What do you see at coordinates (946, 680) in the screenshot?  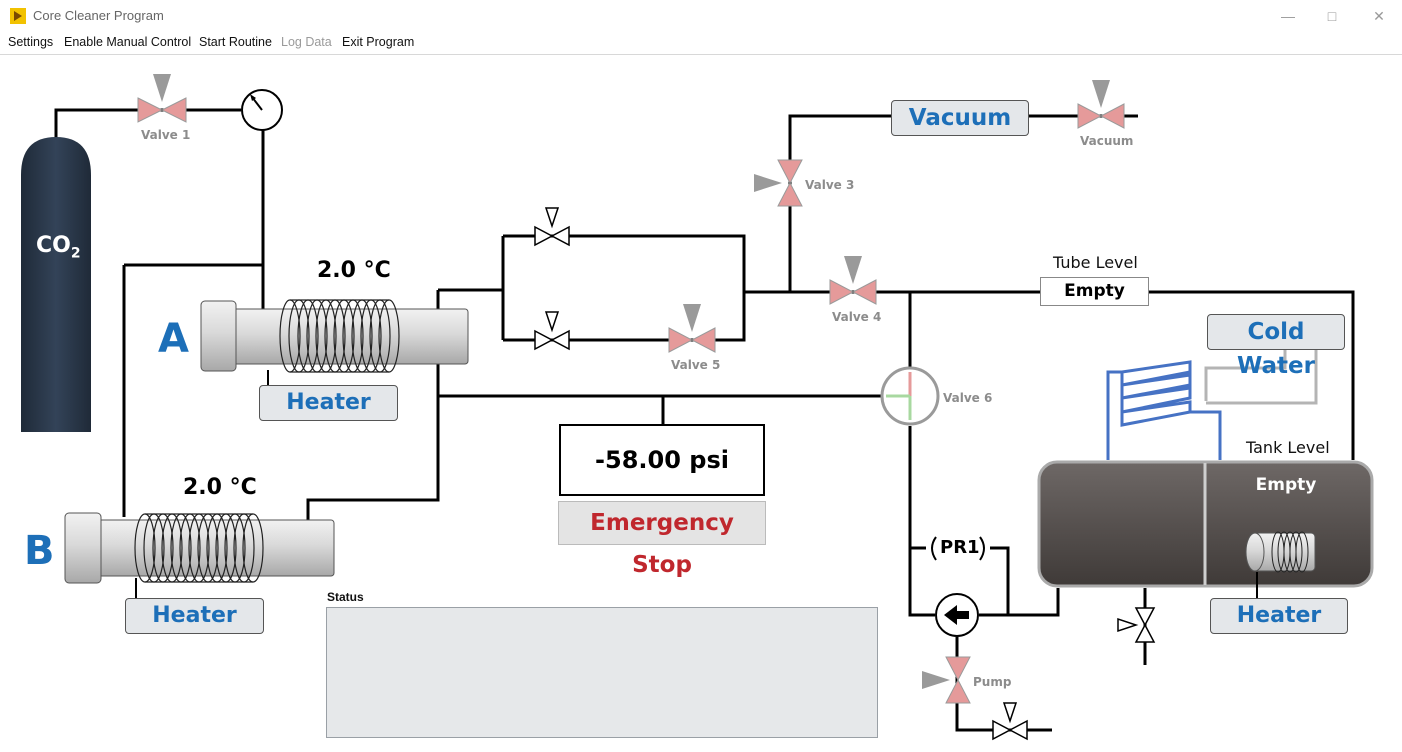 I see `valve-pump-icon` at bounding box center [946, 680].